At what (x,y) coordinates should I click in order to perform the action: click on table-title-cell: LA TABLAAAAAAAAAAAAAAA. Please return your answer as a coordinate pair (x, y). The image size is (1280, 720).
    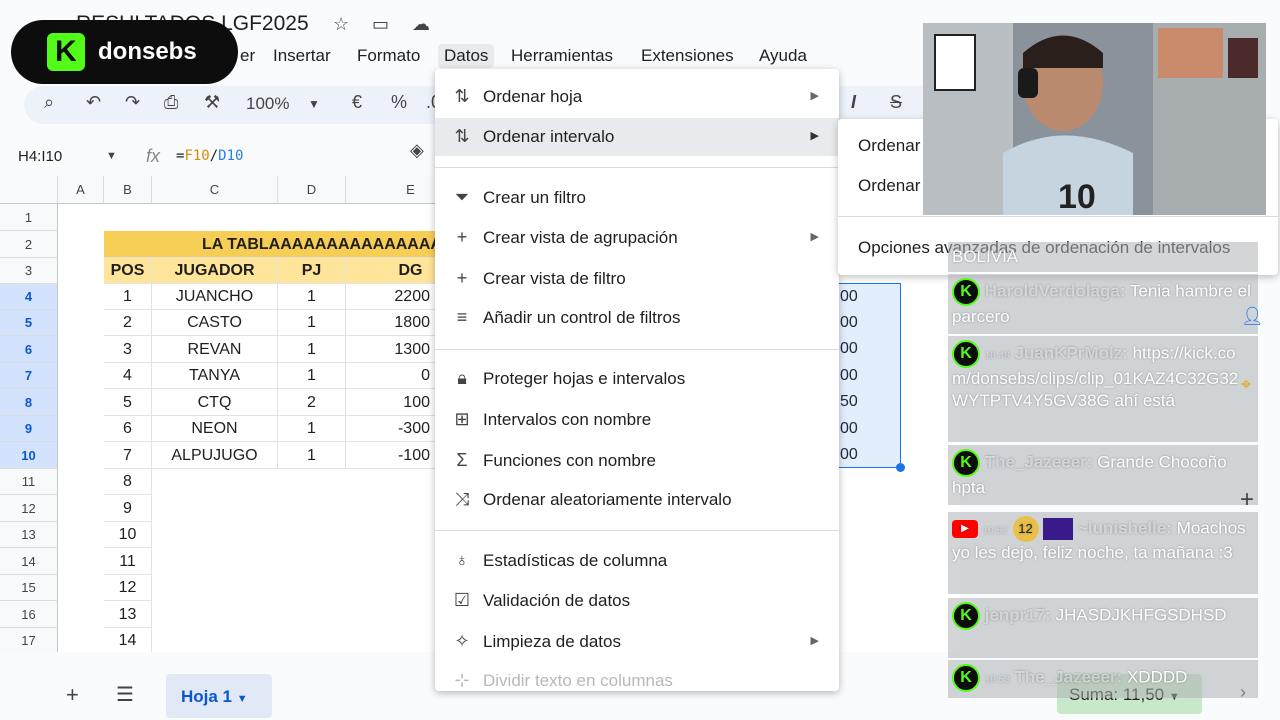
    Looking at the image, I should click on (290, 244).